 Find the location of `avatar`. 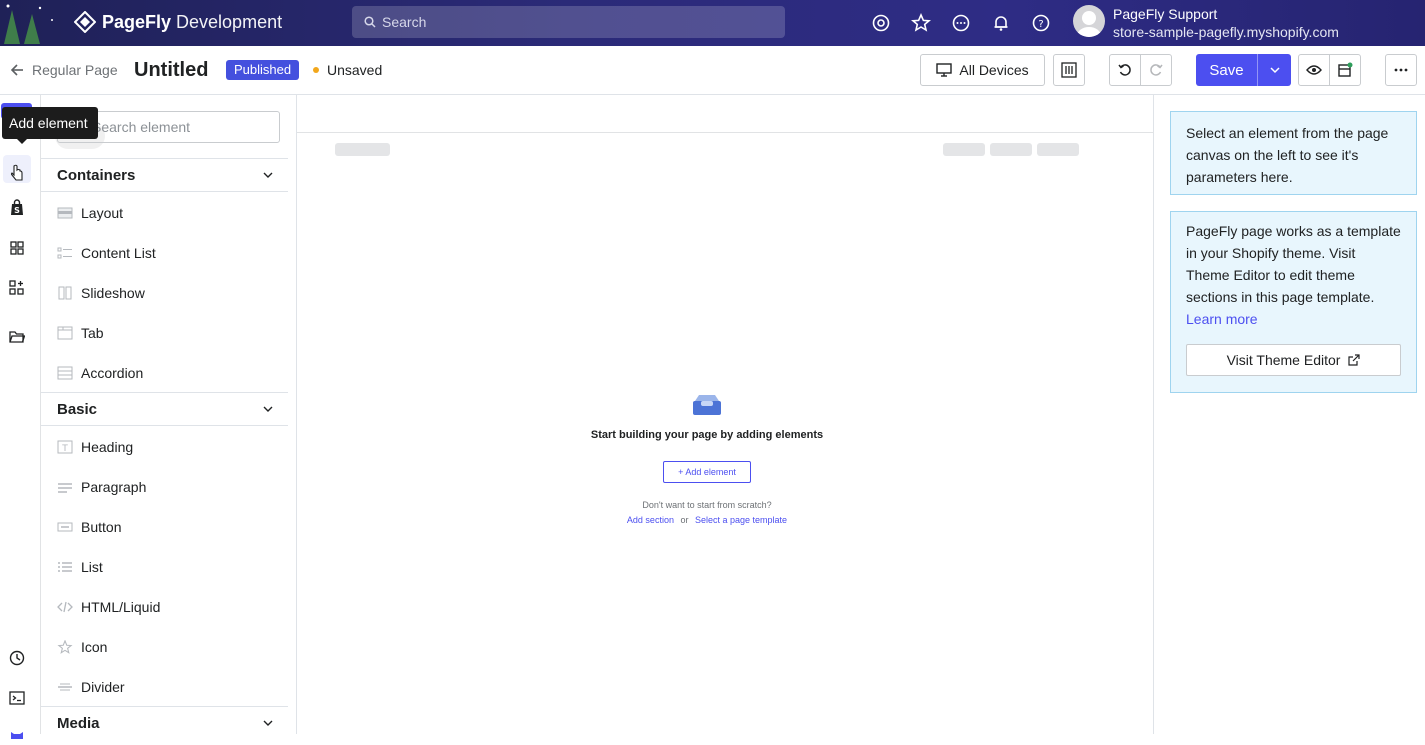

avatar is located at coordinates (1089, 21).